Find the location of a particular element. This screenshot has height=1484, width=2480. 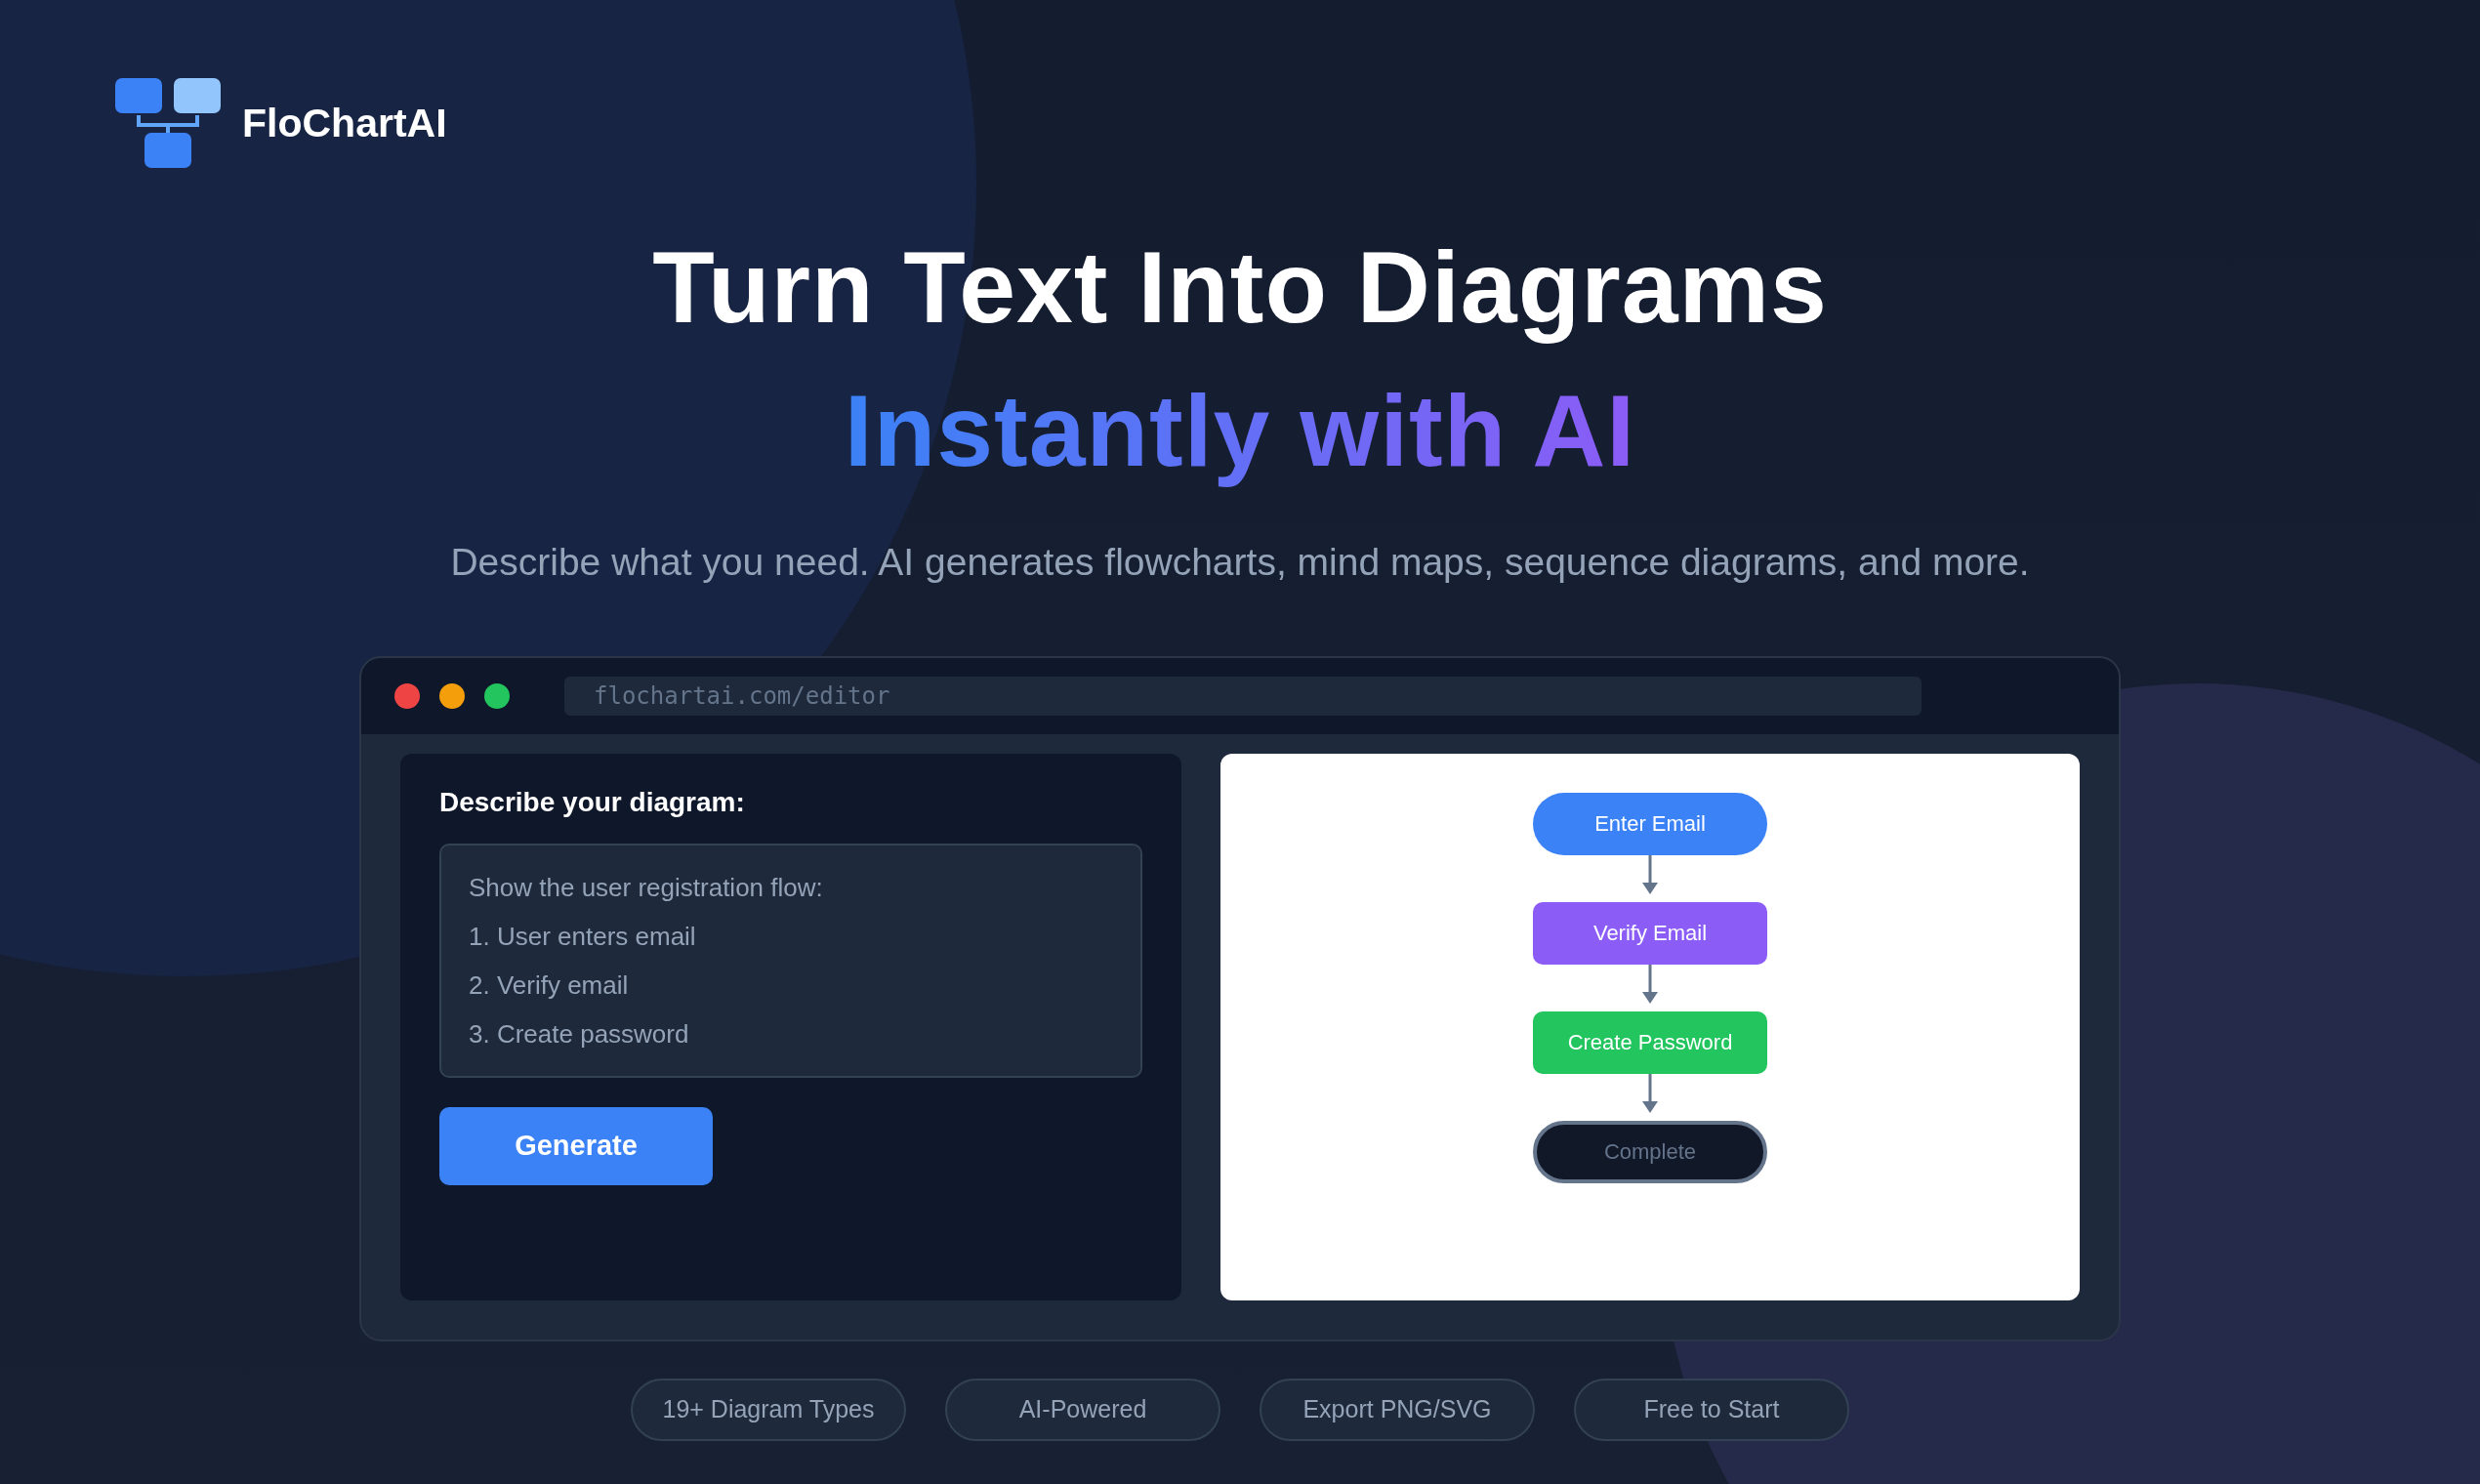

hero-subtitle: Describe what you need. AI generates flowcharts, mind maps, sequence diagrams, and more. is located at coordinates (1240, 562).